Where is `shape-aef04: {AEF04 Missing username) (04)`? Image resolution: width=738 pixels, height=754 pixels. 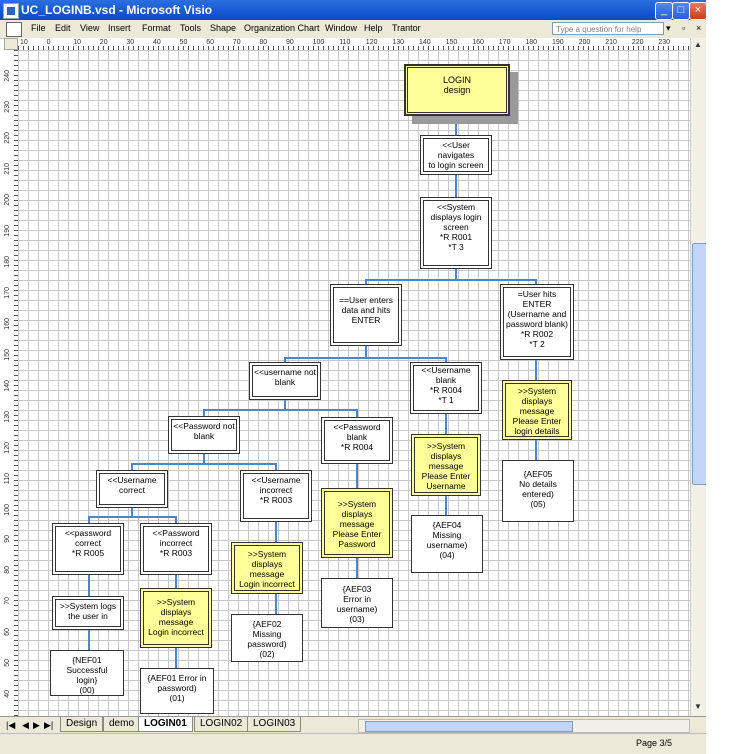
shape-aef04: {AEF04 Missing username) (04) is located at coordinates (447, 544).